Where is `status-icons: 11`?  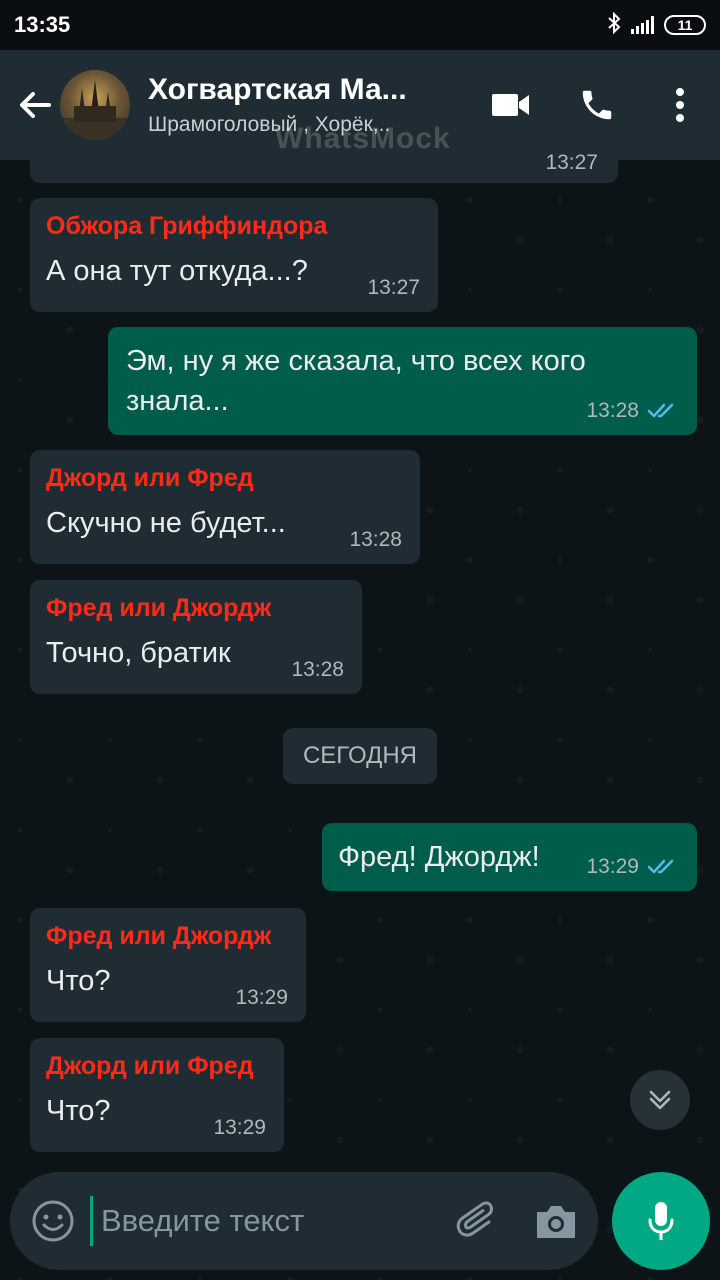
status-icons: 11 is located at coordinates (656, 25).